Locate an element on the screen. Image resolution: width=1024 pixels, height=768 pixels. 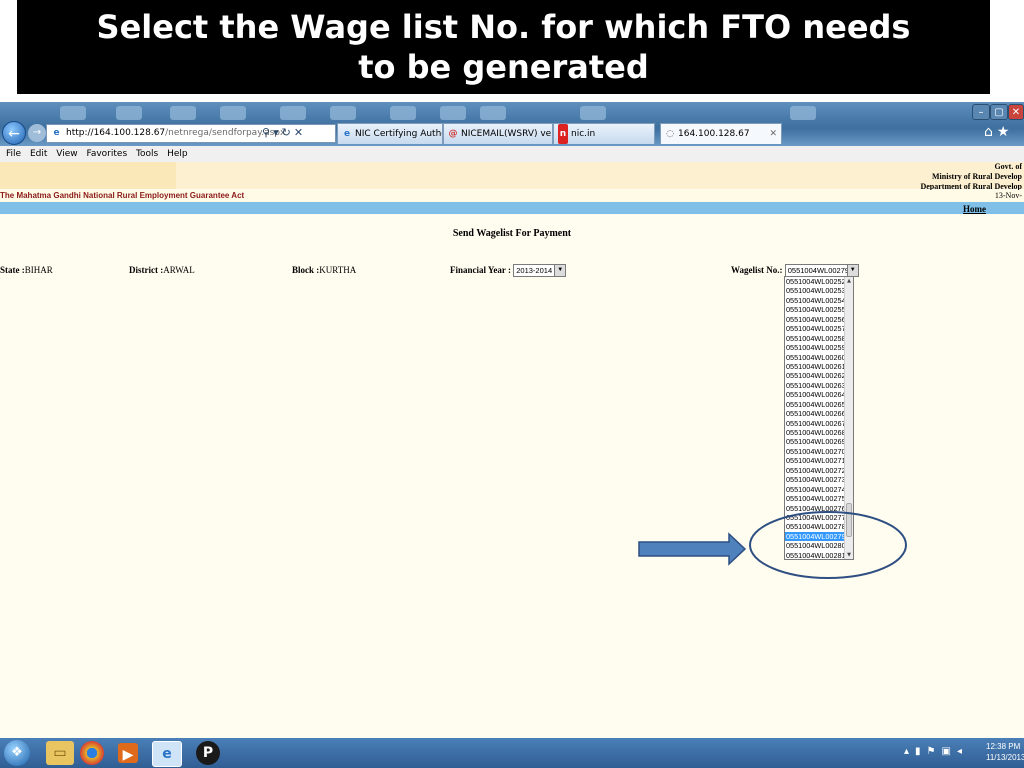
wagelist-option: 0551004WL00266 is located at coordinates (815, 413).